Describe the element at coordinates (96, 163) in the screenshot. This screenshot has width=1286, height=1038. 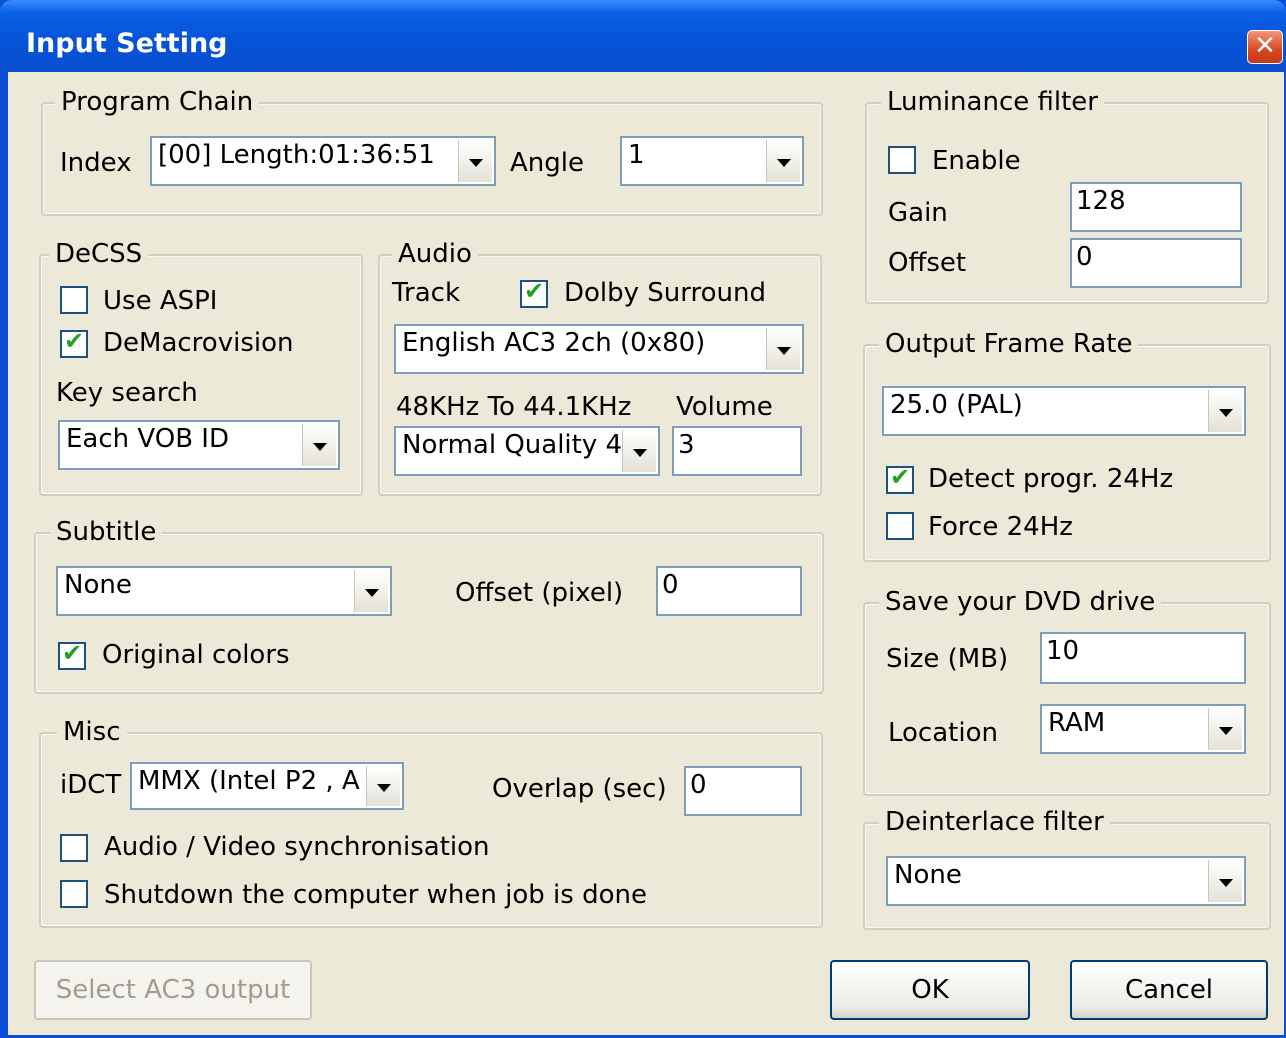
I see `index-label: Index` at that location.